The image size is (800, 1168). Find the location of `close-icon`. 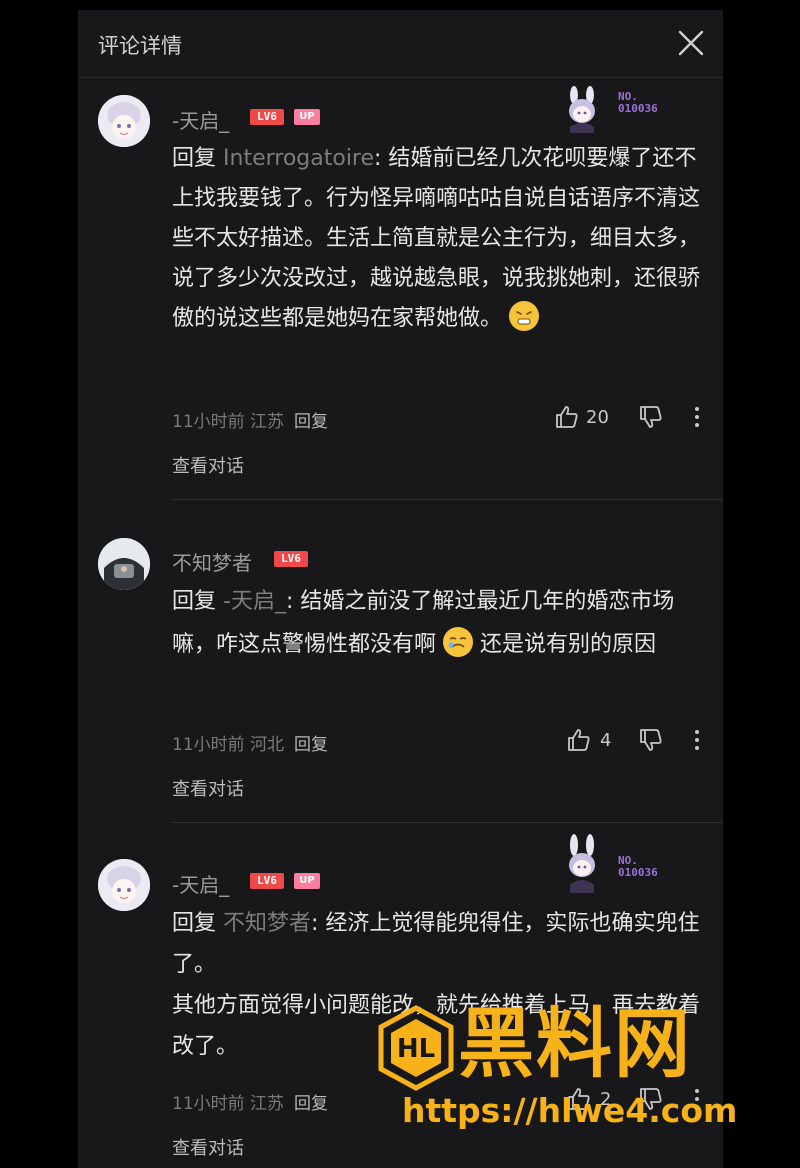

close-icon is located at coordinates (691, 43).